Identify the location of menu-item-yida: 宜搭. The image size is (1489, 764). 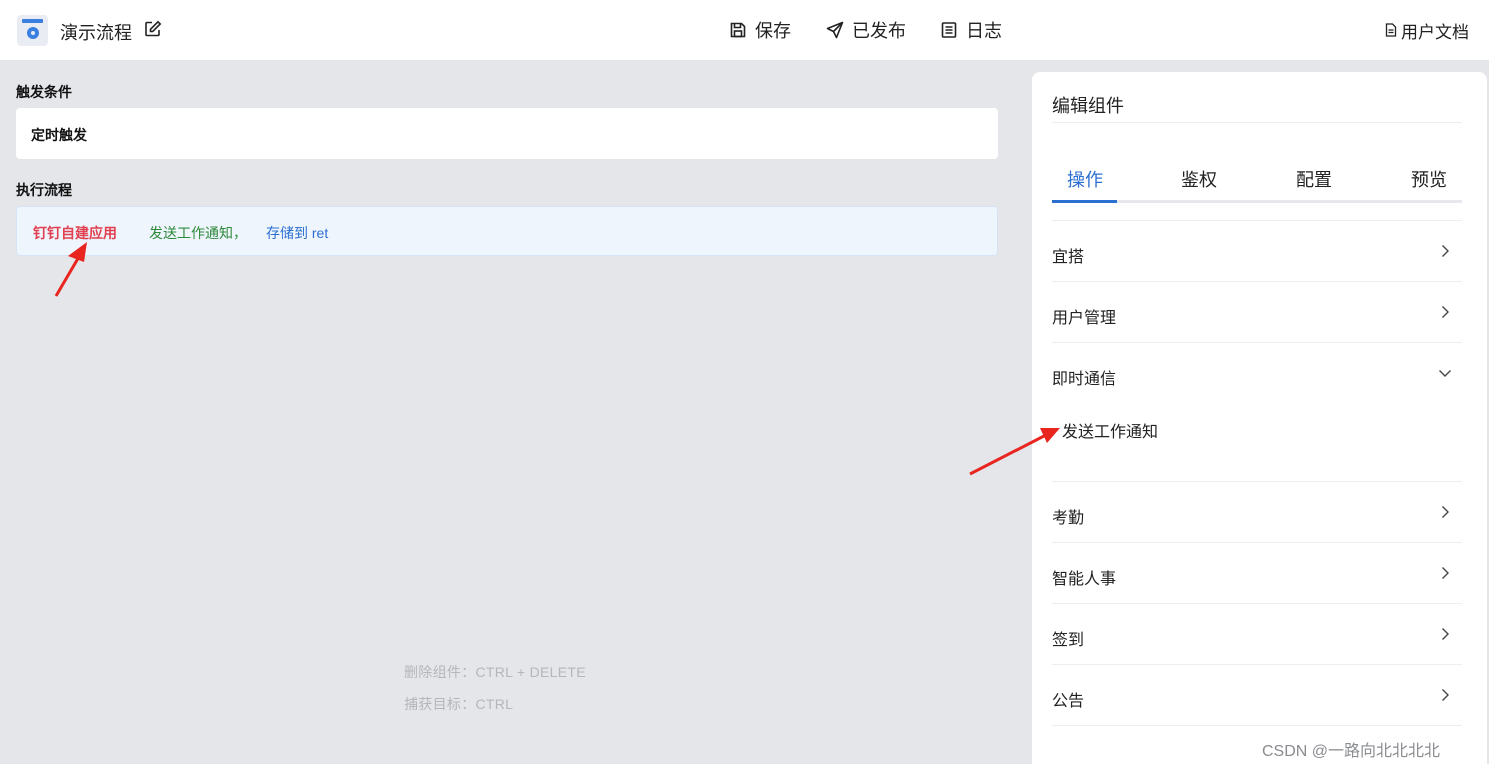
(1257, 251).